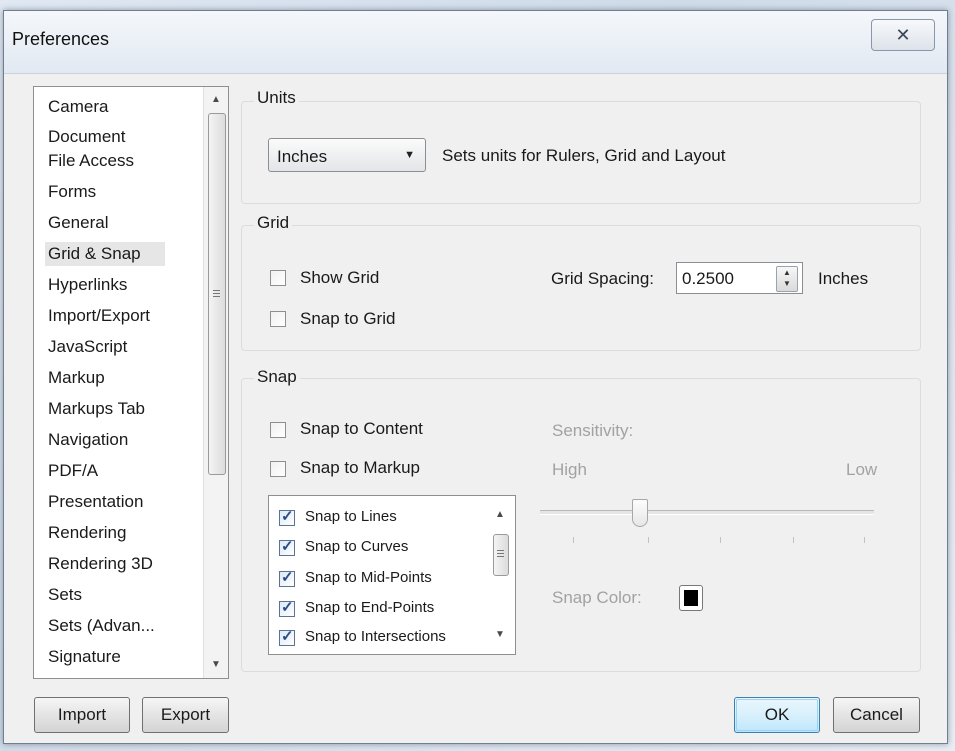  I want to click on category-item-import-export: Import/Export, so click(99, 316).